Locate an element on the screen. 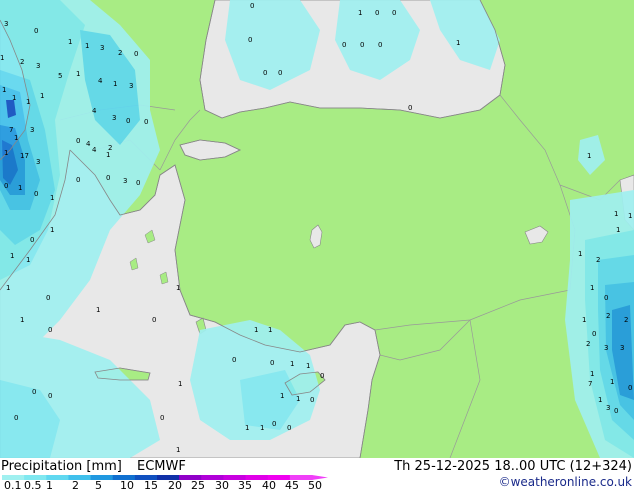 The image size is (634, 492). precip-value-label: 5 is located at coordinates (60, 76).